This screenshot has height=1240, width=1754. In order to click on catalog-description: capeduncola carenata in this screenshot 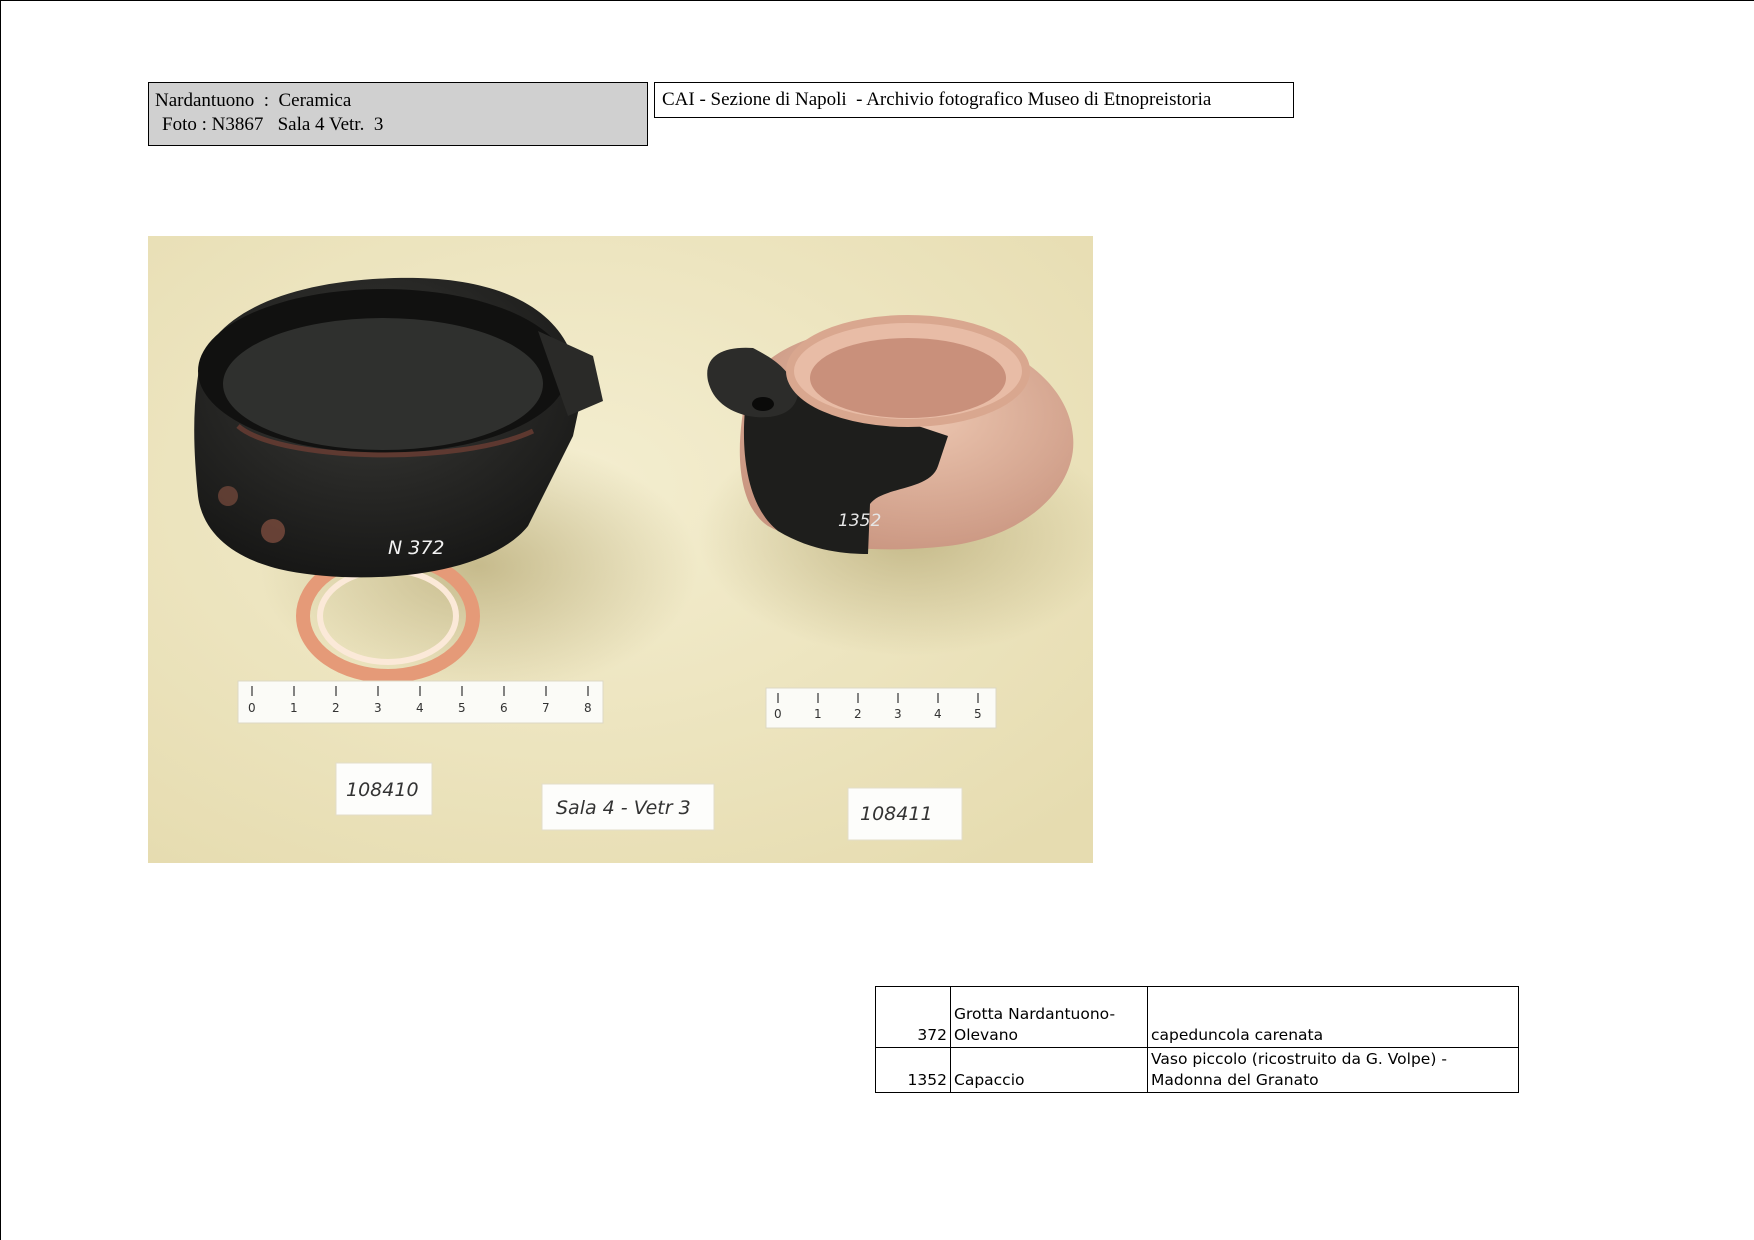, I will do `click(1333, 1017)`.